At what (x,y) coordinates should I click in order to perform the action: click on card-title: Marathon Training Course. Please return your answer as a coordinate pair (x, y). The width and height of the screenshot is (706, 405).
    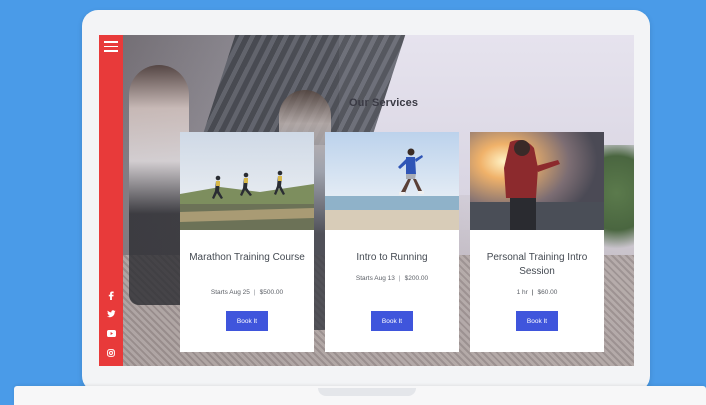
    Looking at the image, I should click on (247, 257).